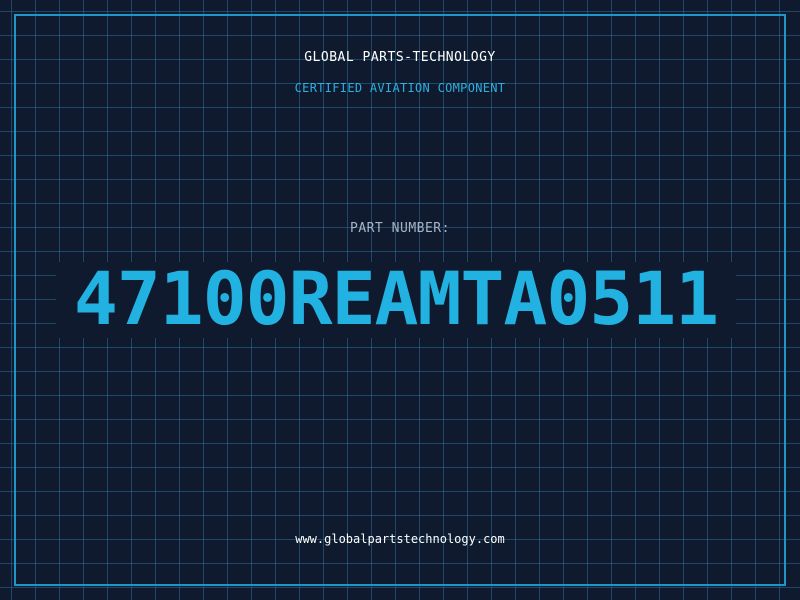 The width and height of the screenshot is (800, 600). I want to click on certification-subtitle: CERTIFIED AVIATION COMPONENT, so click(400, 88).